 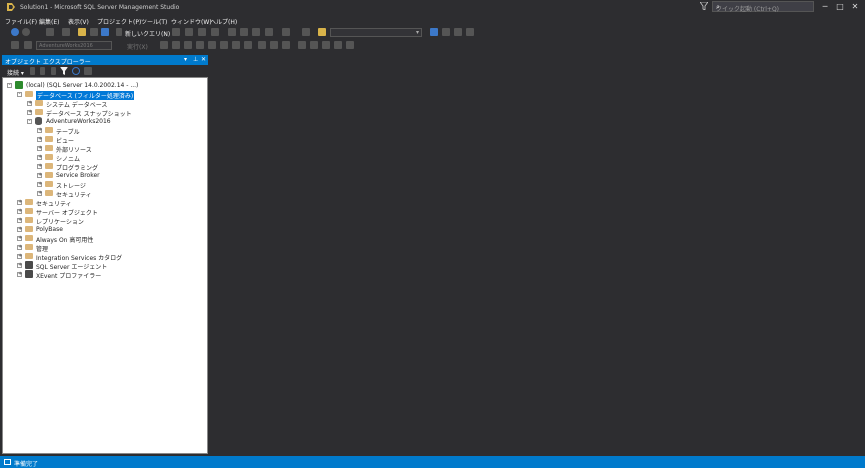 I want to click on status-text: 準備完了, so click(x=26, y=464).